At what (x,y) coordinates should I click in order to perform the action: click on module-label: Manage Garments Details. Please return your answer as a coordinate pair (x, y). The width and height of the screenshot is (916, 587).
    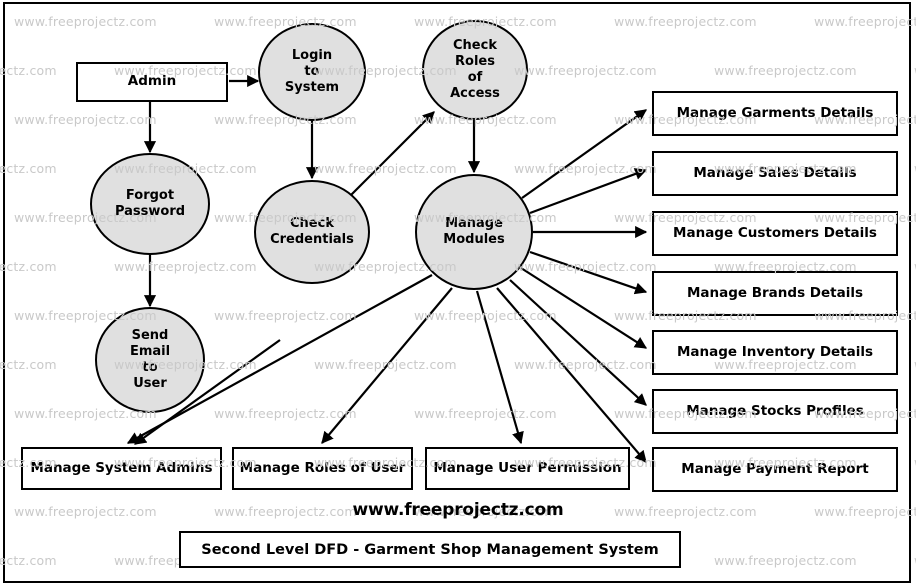
    Looking at the image, I should click on (775, 112).